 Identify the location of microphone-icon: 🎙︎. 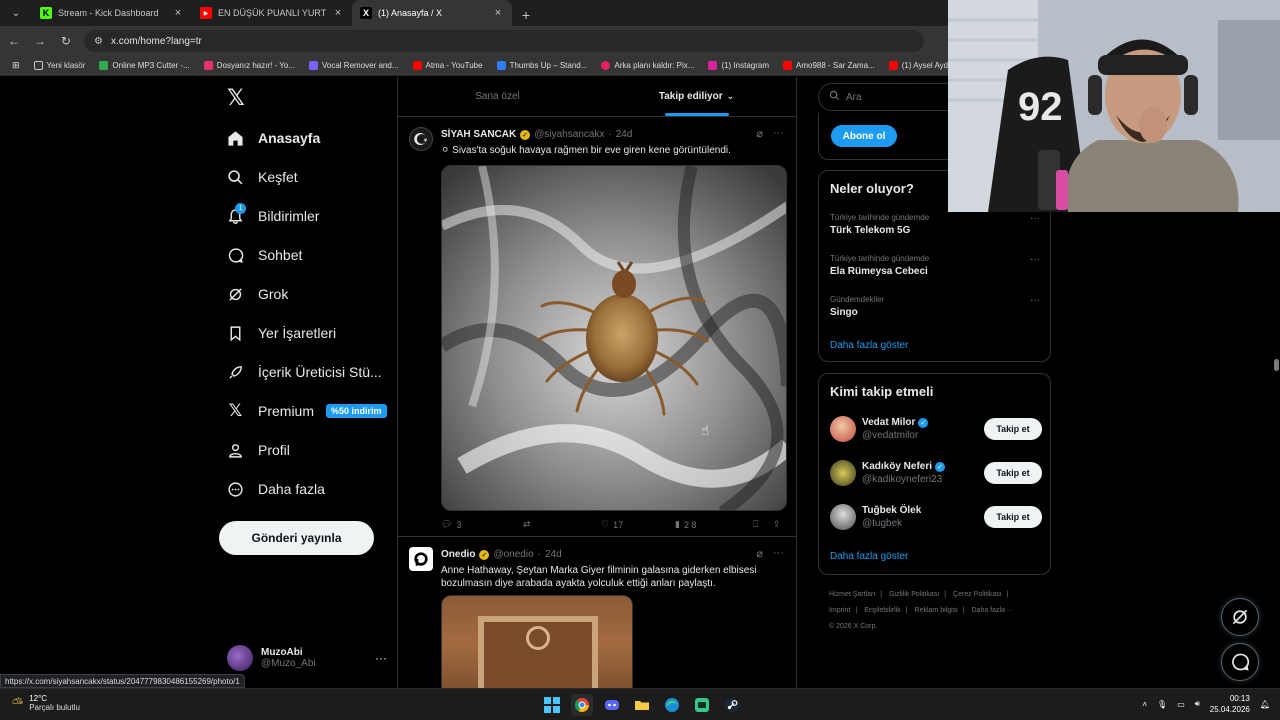
(1162, 704).